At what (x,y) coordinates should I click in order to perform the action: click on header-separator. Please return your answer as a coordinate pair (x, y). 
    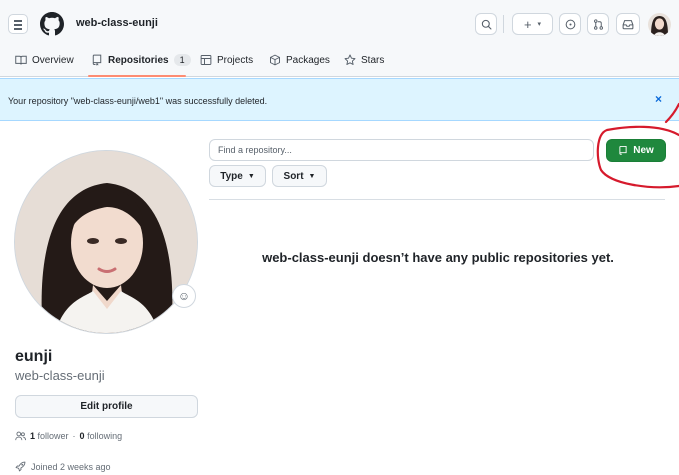
    Looking at the image, I should click on (503, 24).